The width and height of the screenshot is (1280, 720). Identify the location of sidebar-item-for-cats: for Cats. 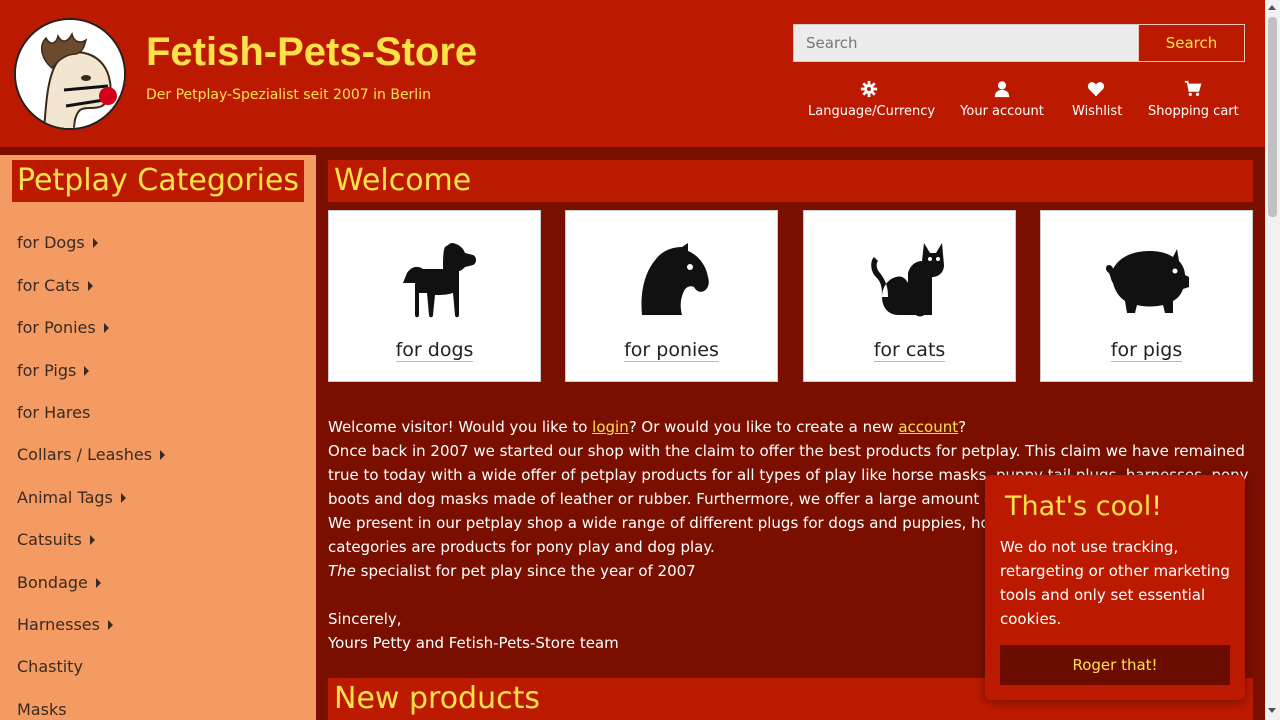
(55, 285).